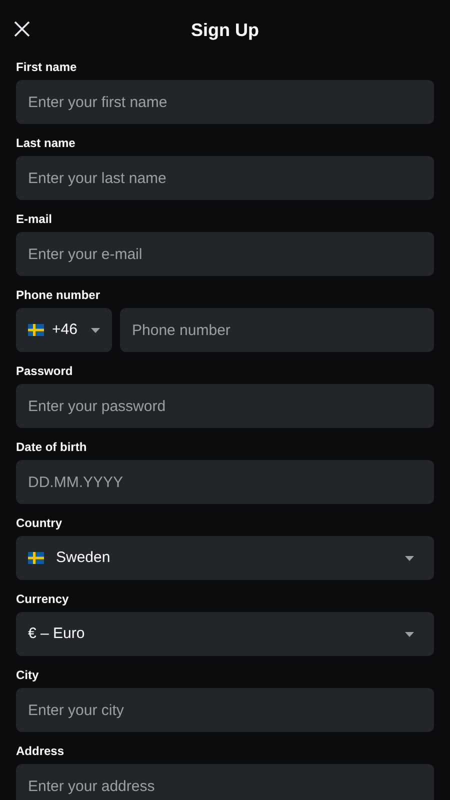 Image resolution: width=450 pixels, height=800 pixels. Describe the element at coordinates (64, 330) in the screenshot. I see `country-code-dropdown: +46` at that location.